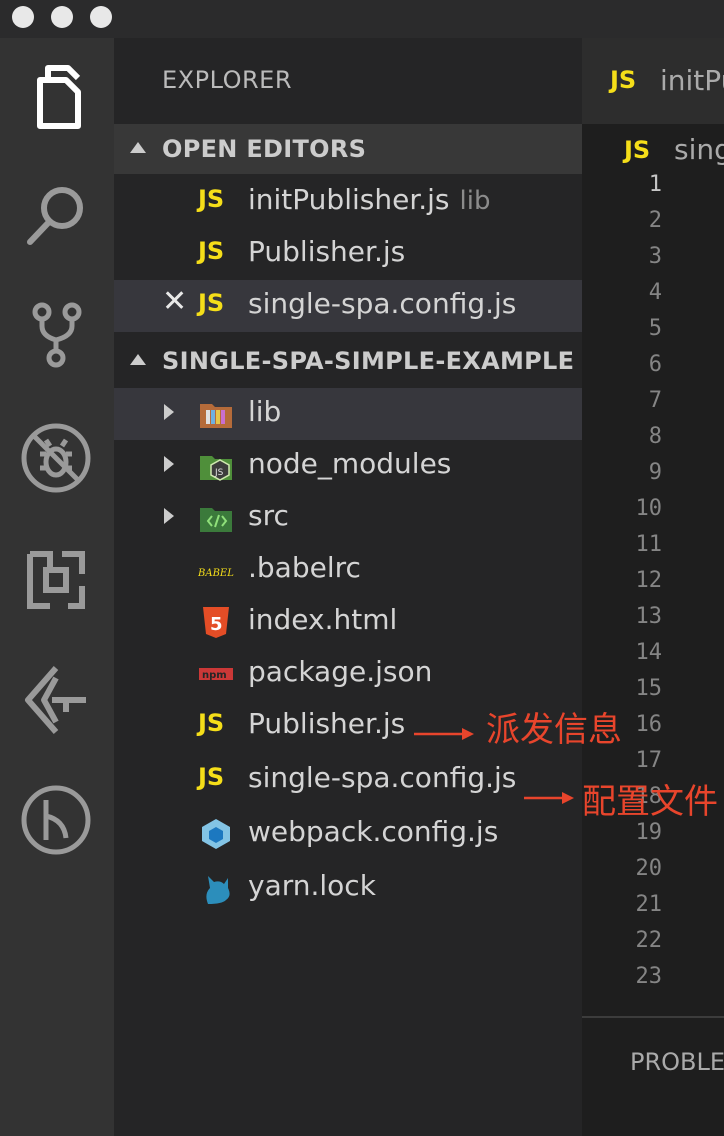 This screenshot has height=1136, width=724. What do you see at coordinates (56, 700) in the screenshot?
I see `gitlens-icon` at bounding box center [56, 700].